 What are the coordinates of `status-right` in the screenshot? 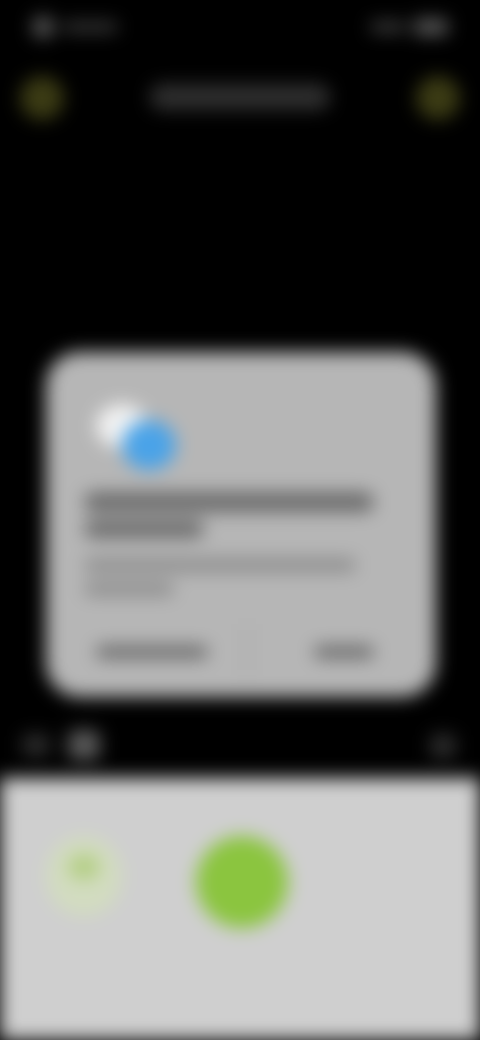 It's located at (398, 27).